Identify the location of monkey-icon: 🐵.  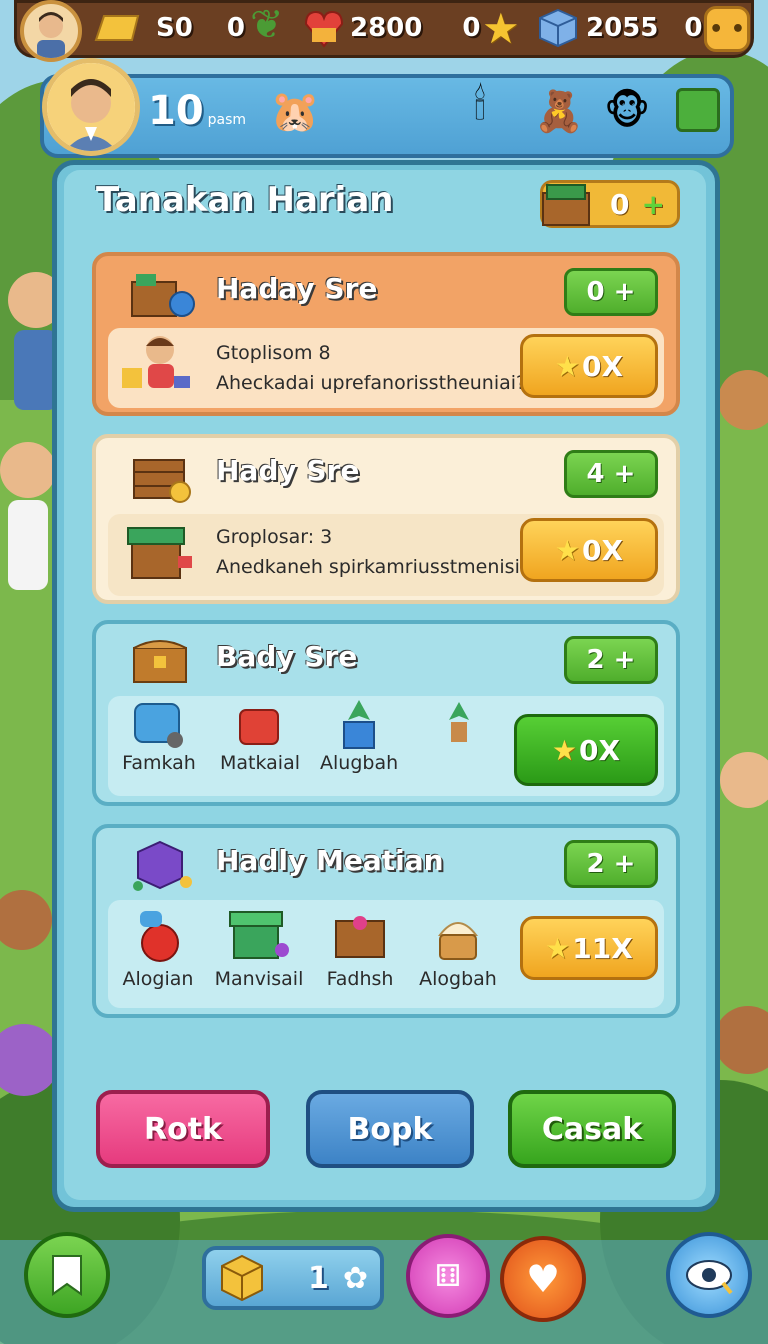
(627, 111).